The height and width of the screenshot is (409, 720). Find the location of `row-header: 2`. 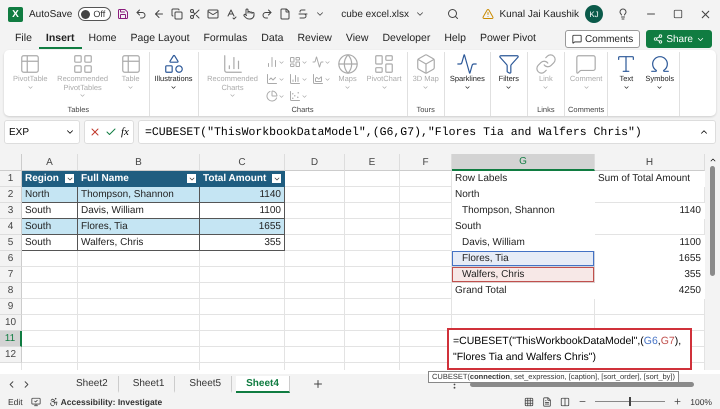

row-header: 2 is located at coordinates (11, 195).